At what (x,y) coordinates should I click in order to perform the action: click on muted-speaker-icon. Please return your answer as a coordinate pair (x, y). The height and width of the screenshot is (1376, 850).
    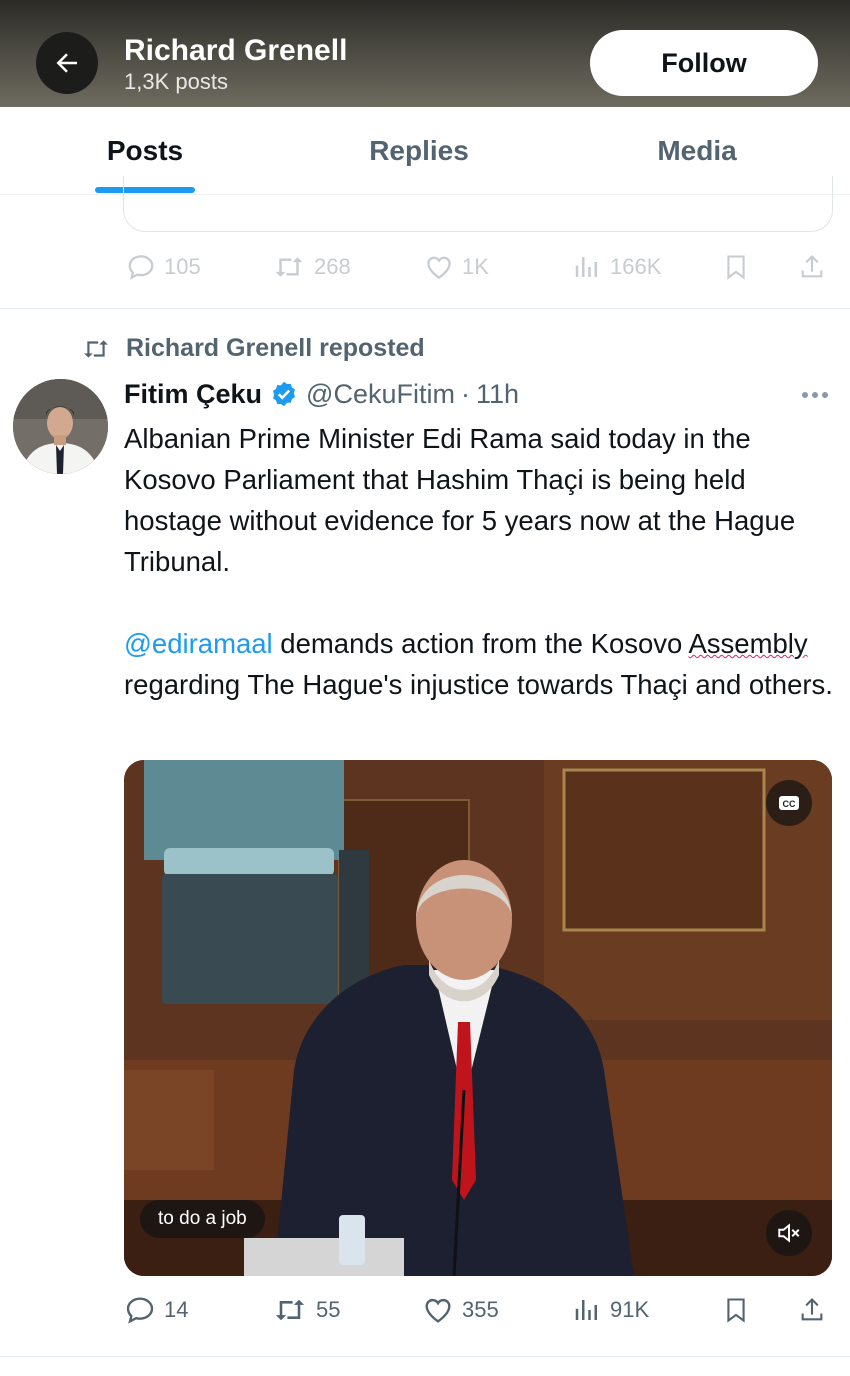
    Looking at the image, I should click on (789, 1233).